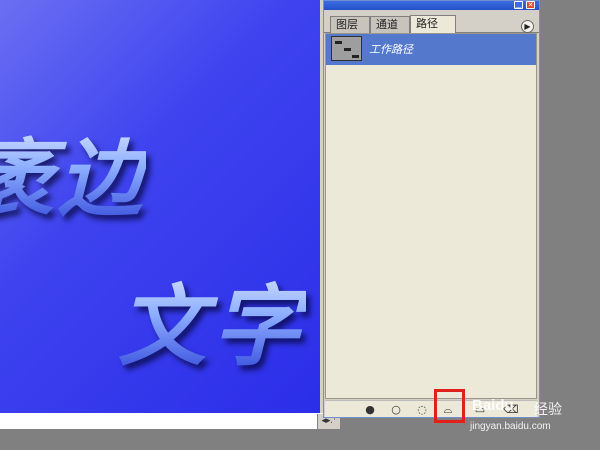 Image resolution: width=600 pixels, height=450 pixels. What do you see at coordinates (391, 49) in the screenshot?
I see `path-item-label: 工作路径` at bounding box center [391, 49].